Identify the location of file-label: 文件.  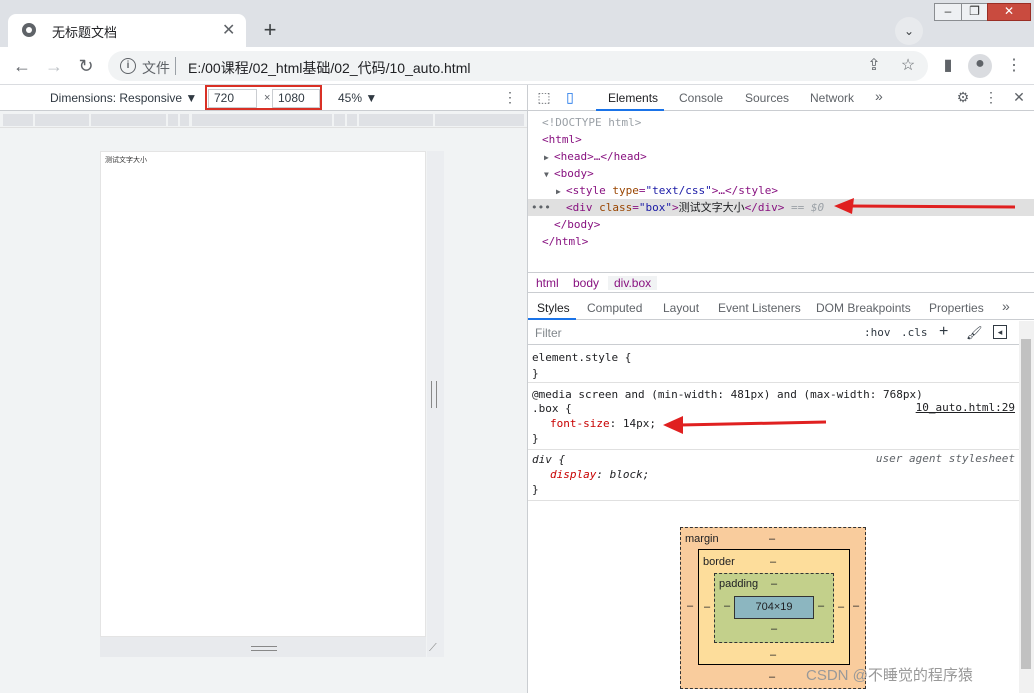
(156, 68).